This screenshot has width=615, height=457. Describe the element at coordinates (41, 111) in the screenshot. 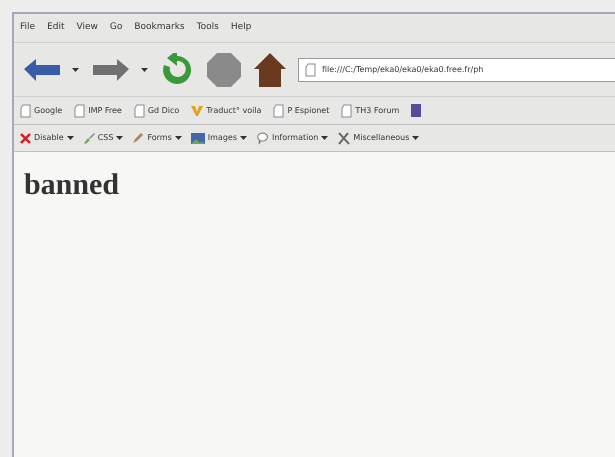

I see `bookmark-link: Google` at that location.